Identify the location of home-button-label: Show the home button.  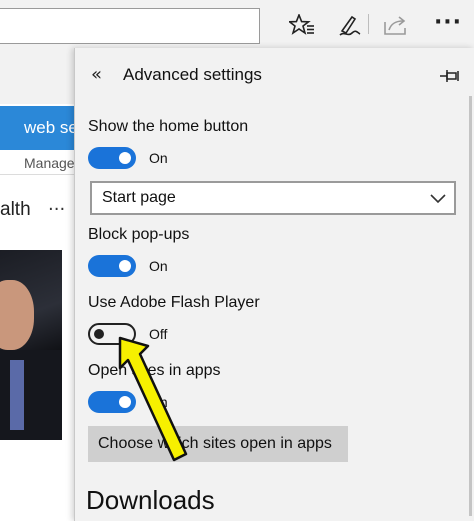
(168, 126).